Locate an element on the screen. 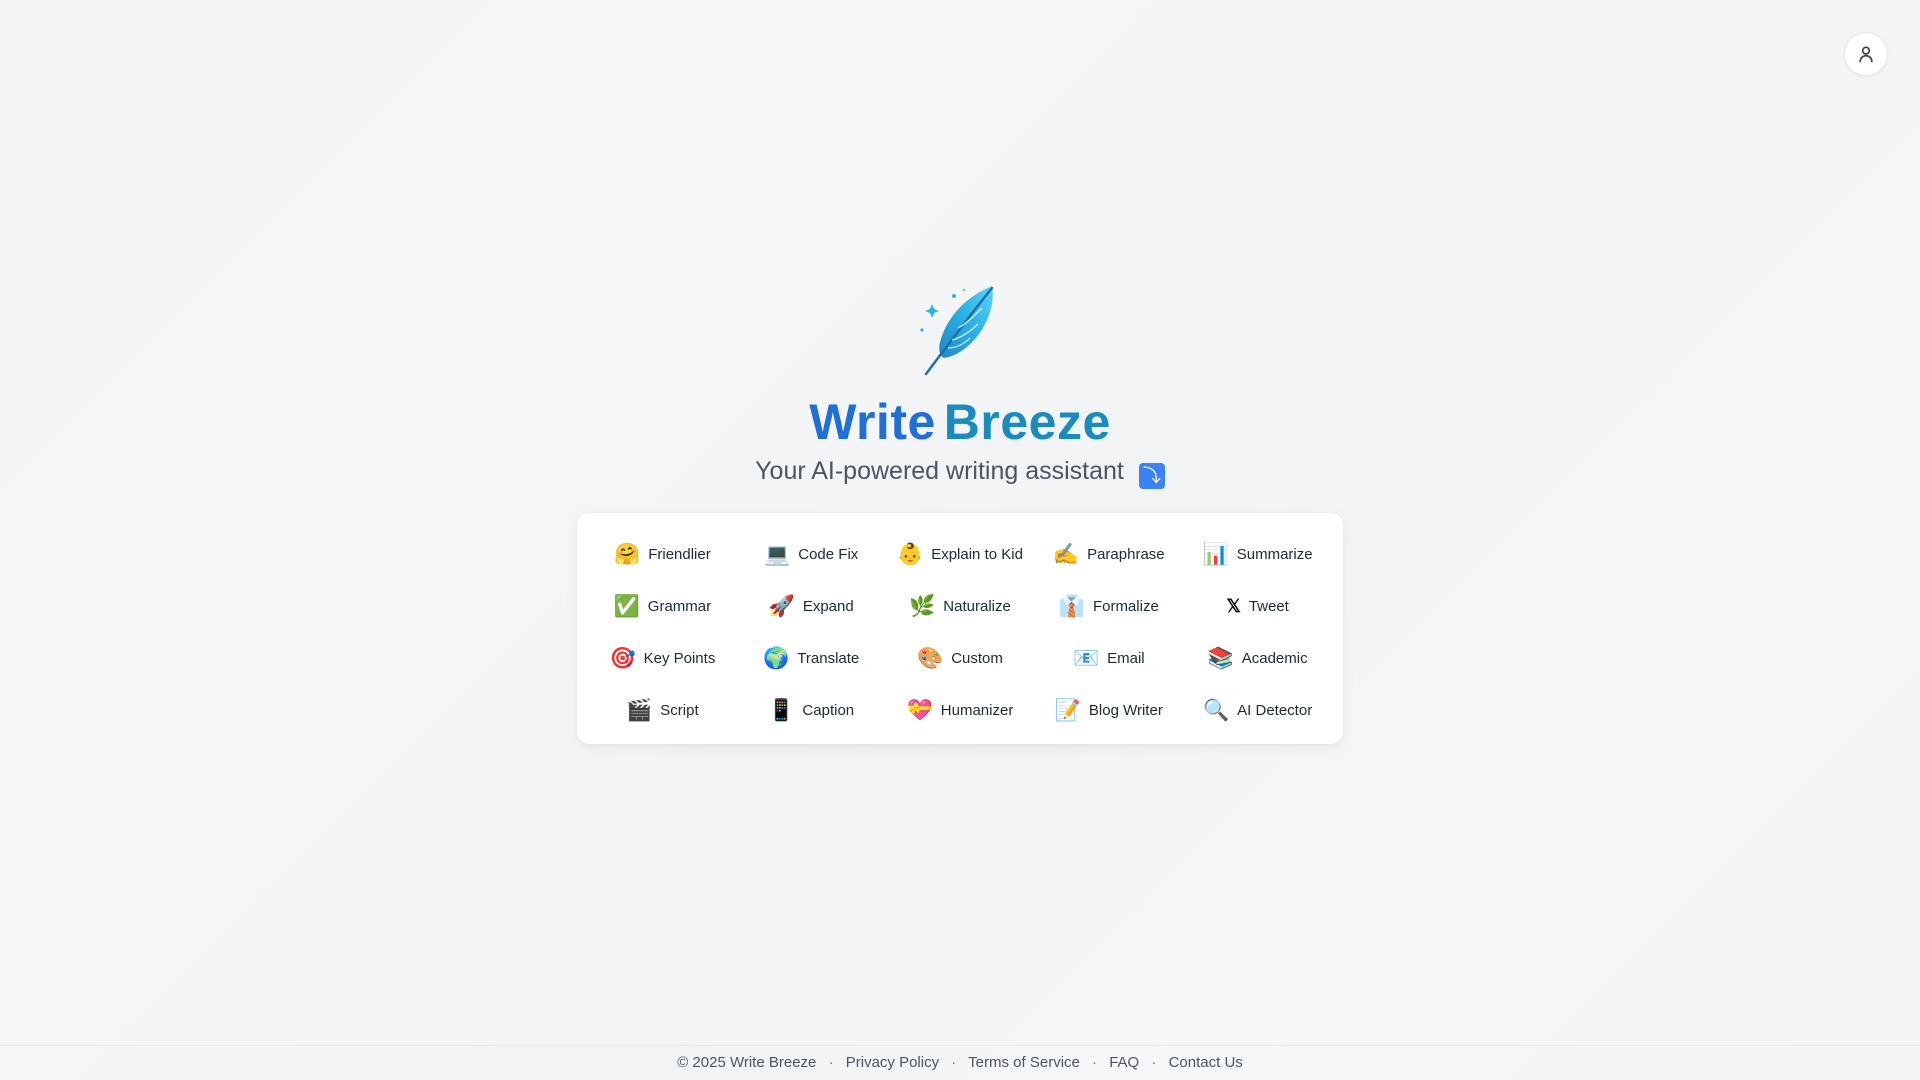  check-mark-icon: ✅ is located at coordinates (626, 606).